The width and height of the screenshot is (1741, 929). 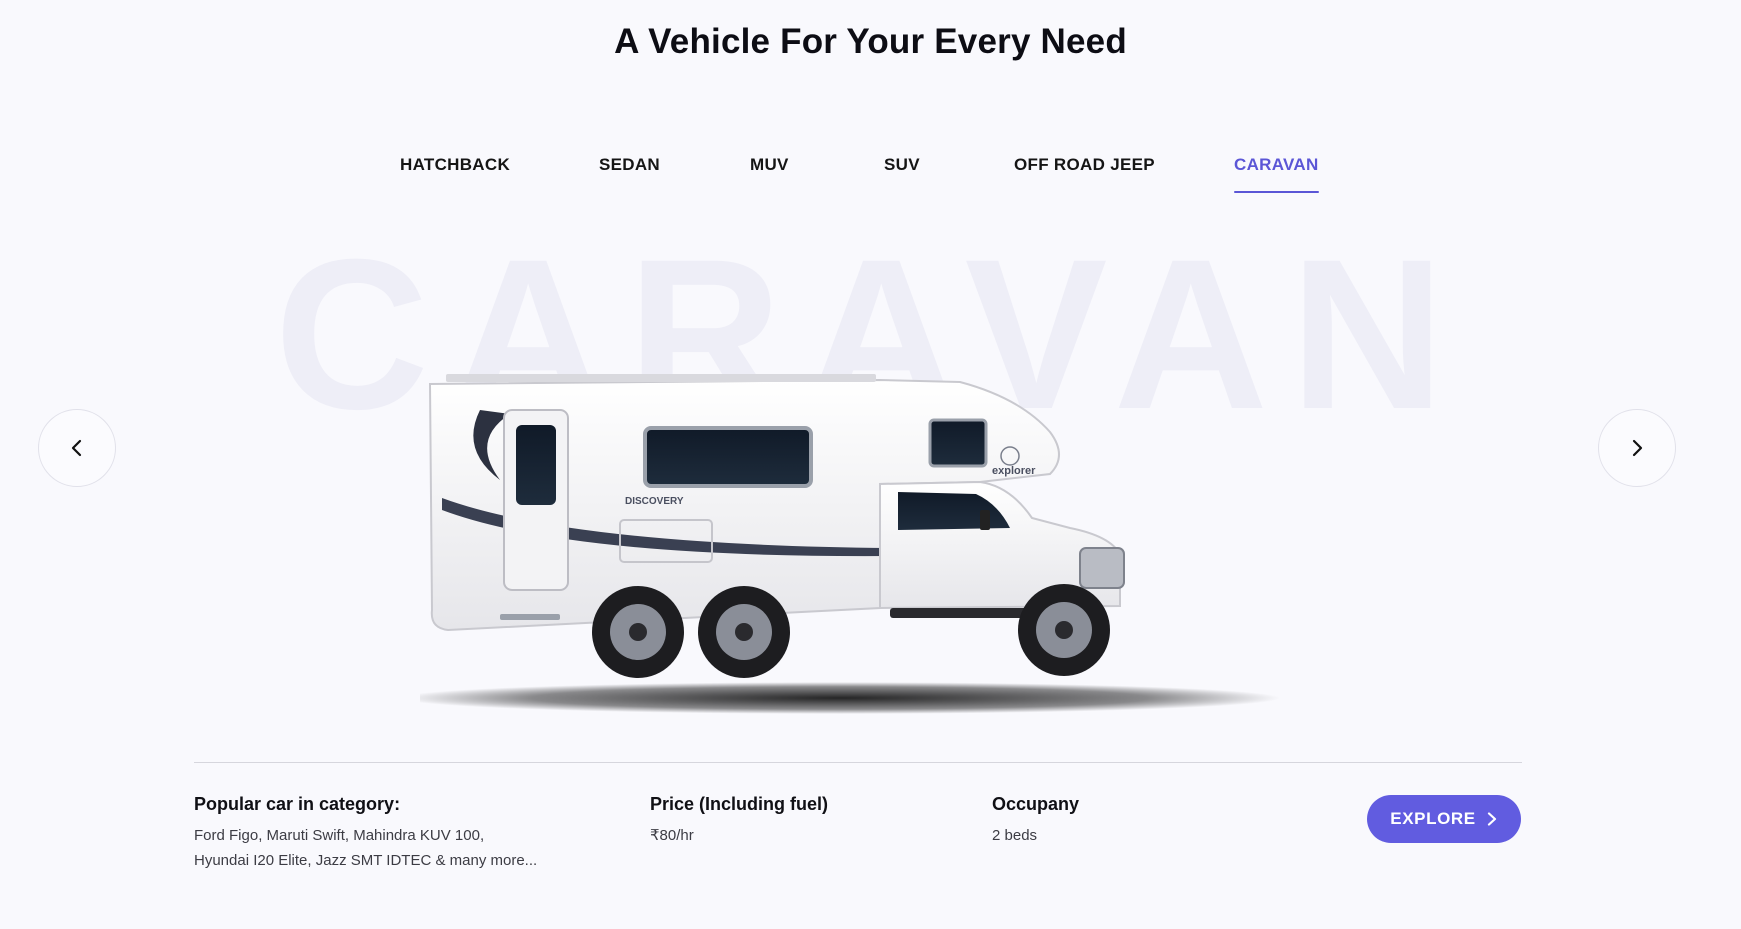 What do you see at coordinates (985, 520) in the screenshot?
I see `side-mirror` at bounding box center [985, 520].